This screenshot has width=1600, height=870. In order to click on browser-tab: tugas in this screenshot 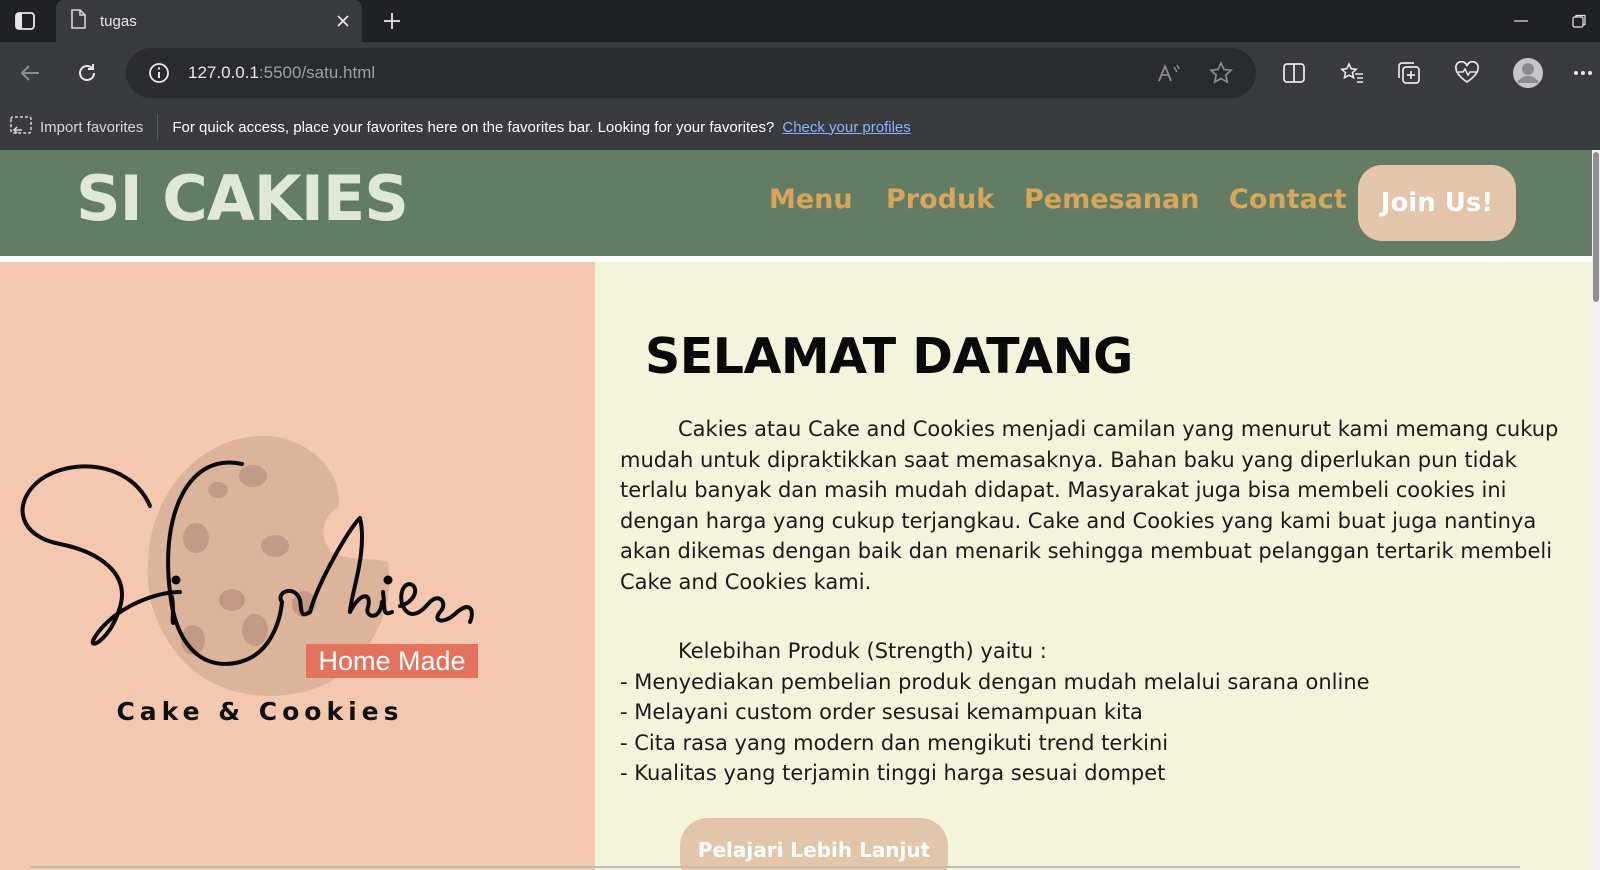, I will do `click(209, 21)`.